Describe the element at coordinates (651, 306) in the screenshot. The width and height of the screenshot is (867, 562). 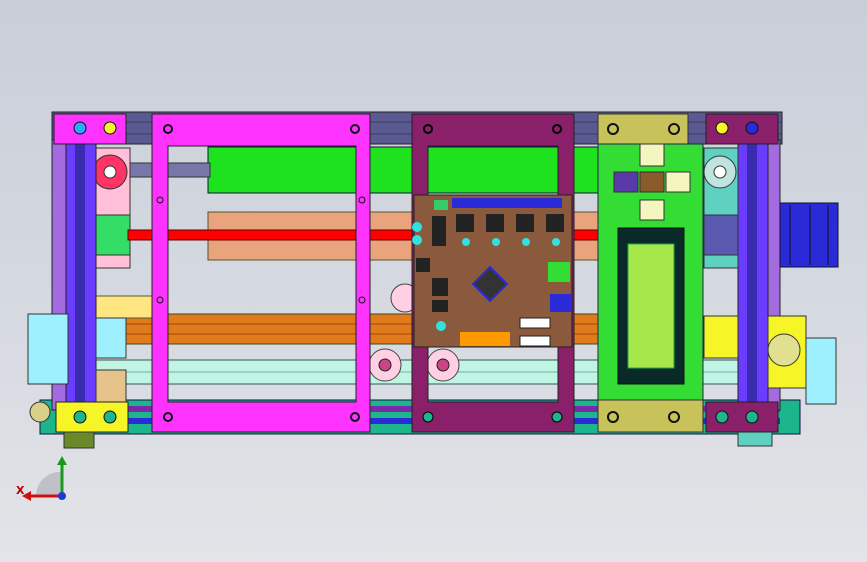
I see `lcd-screen` at that location.